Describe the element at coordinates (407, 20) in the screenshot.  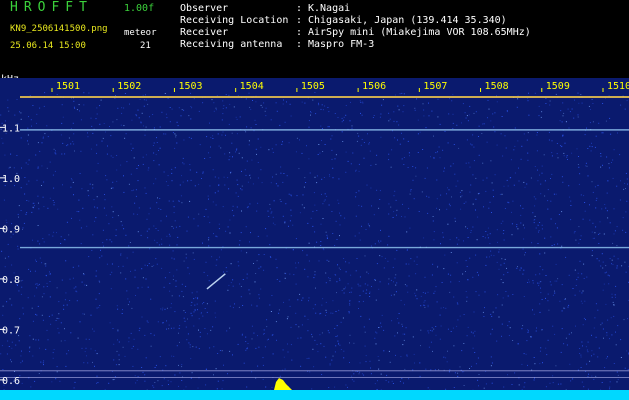
I see `location-value: Chigasaki, Japan (139.414 35.340)` at that location.